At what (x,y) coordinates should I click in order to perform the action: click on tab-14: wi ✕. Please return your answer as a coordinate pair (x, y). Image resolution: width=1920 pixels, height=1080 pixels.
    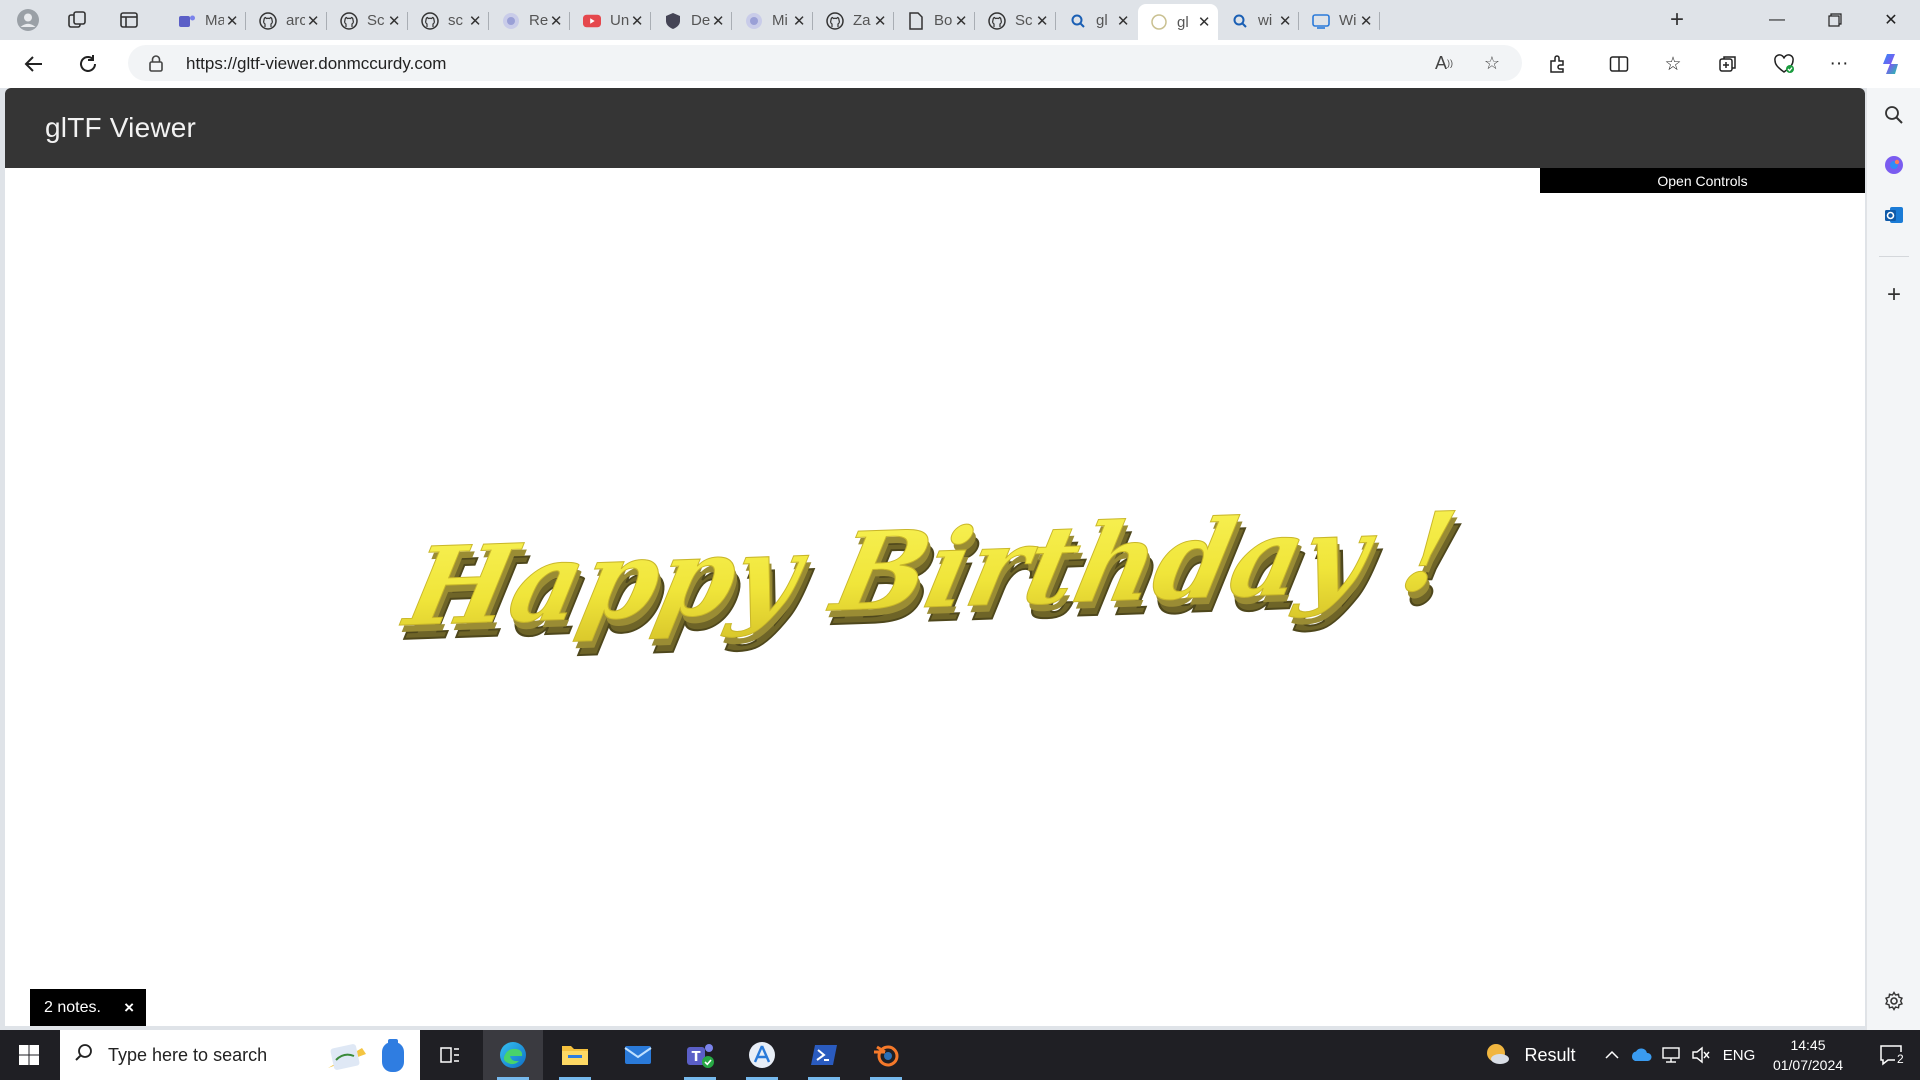
    Looking at the image, I should click on (1259, 20).